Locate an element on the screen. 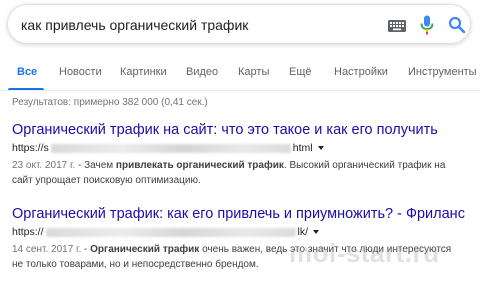  tabs-divider is located at coordinates (240, 90).